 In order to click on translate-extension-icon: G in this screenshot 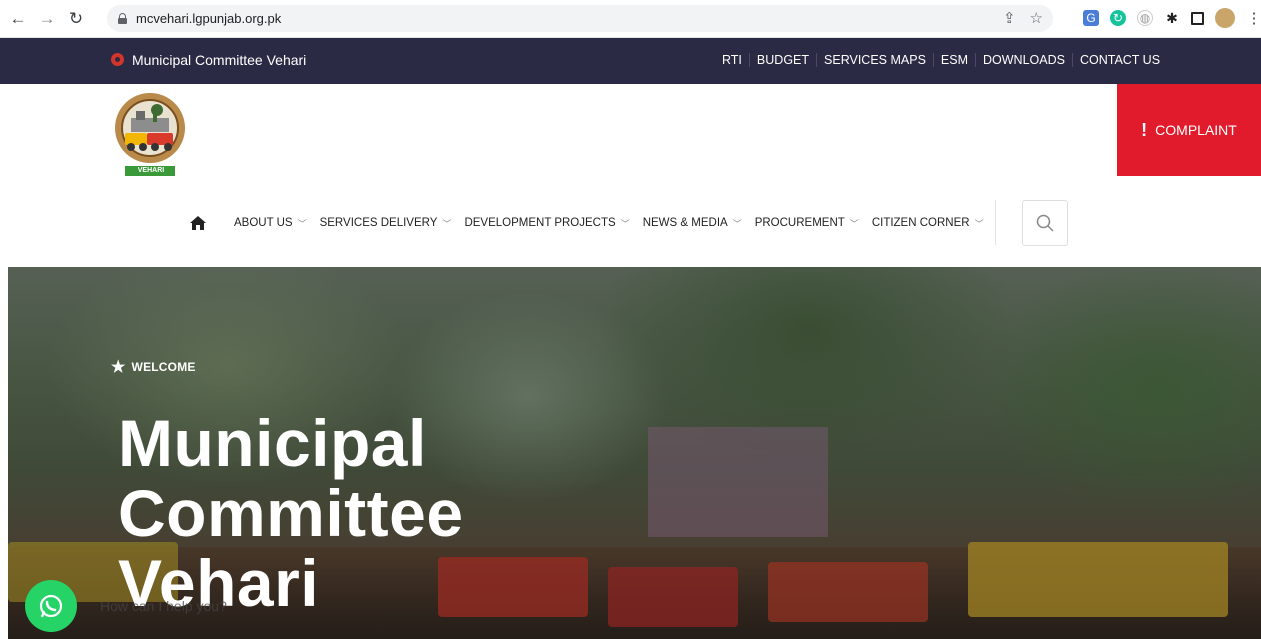, I will do `click(1091, 18)`.